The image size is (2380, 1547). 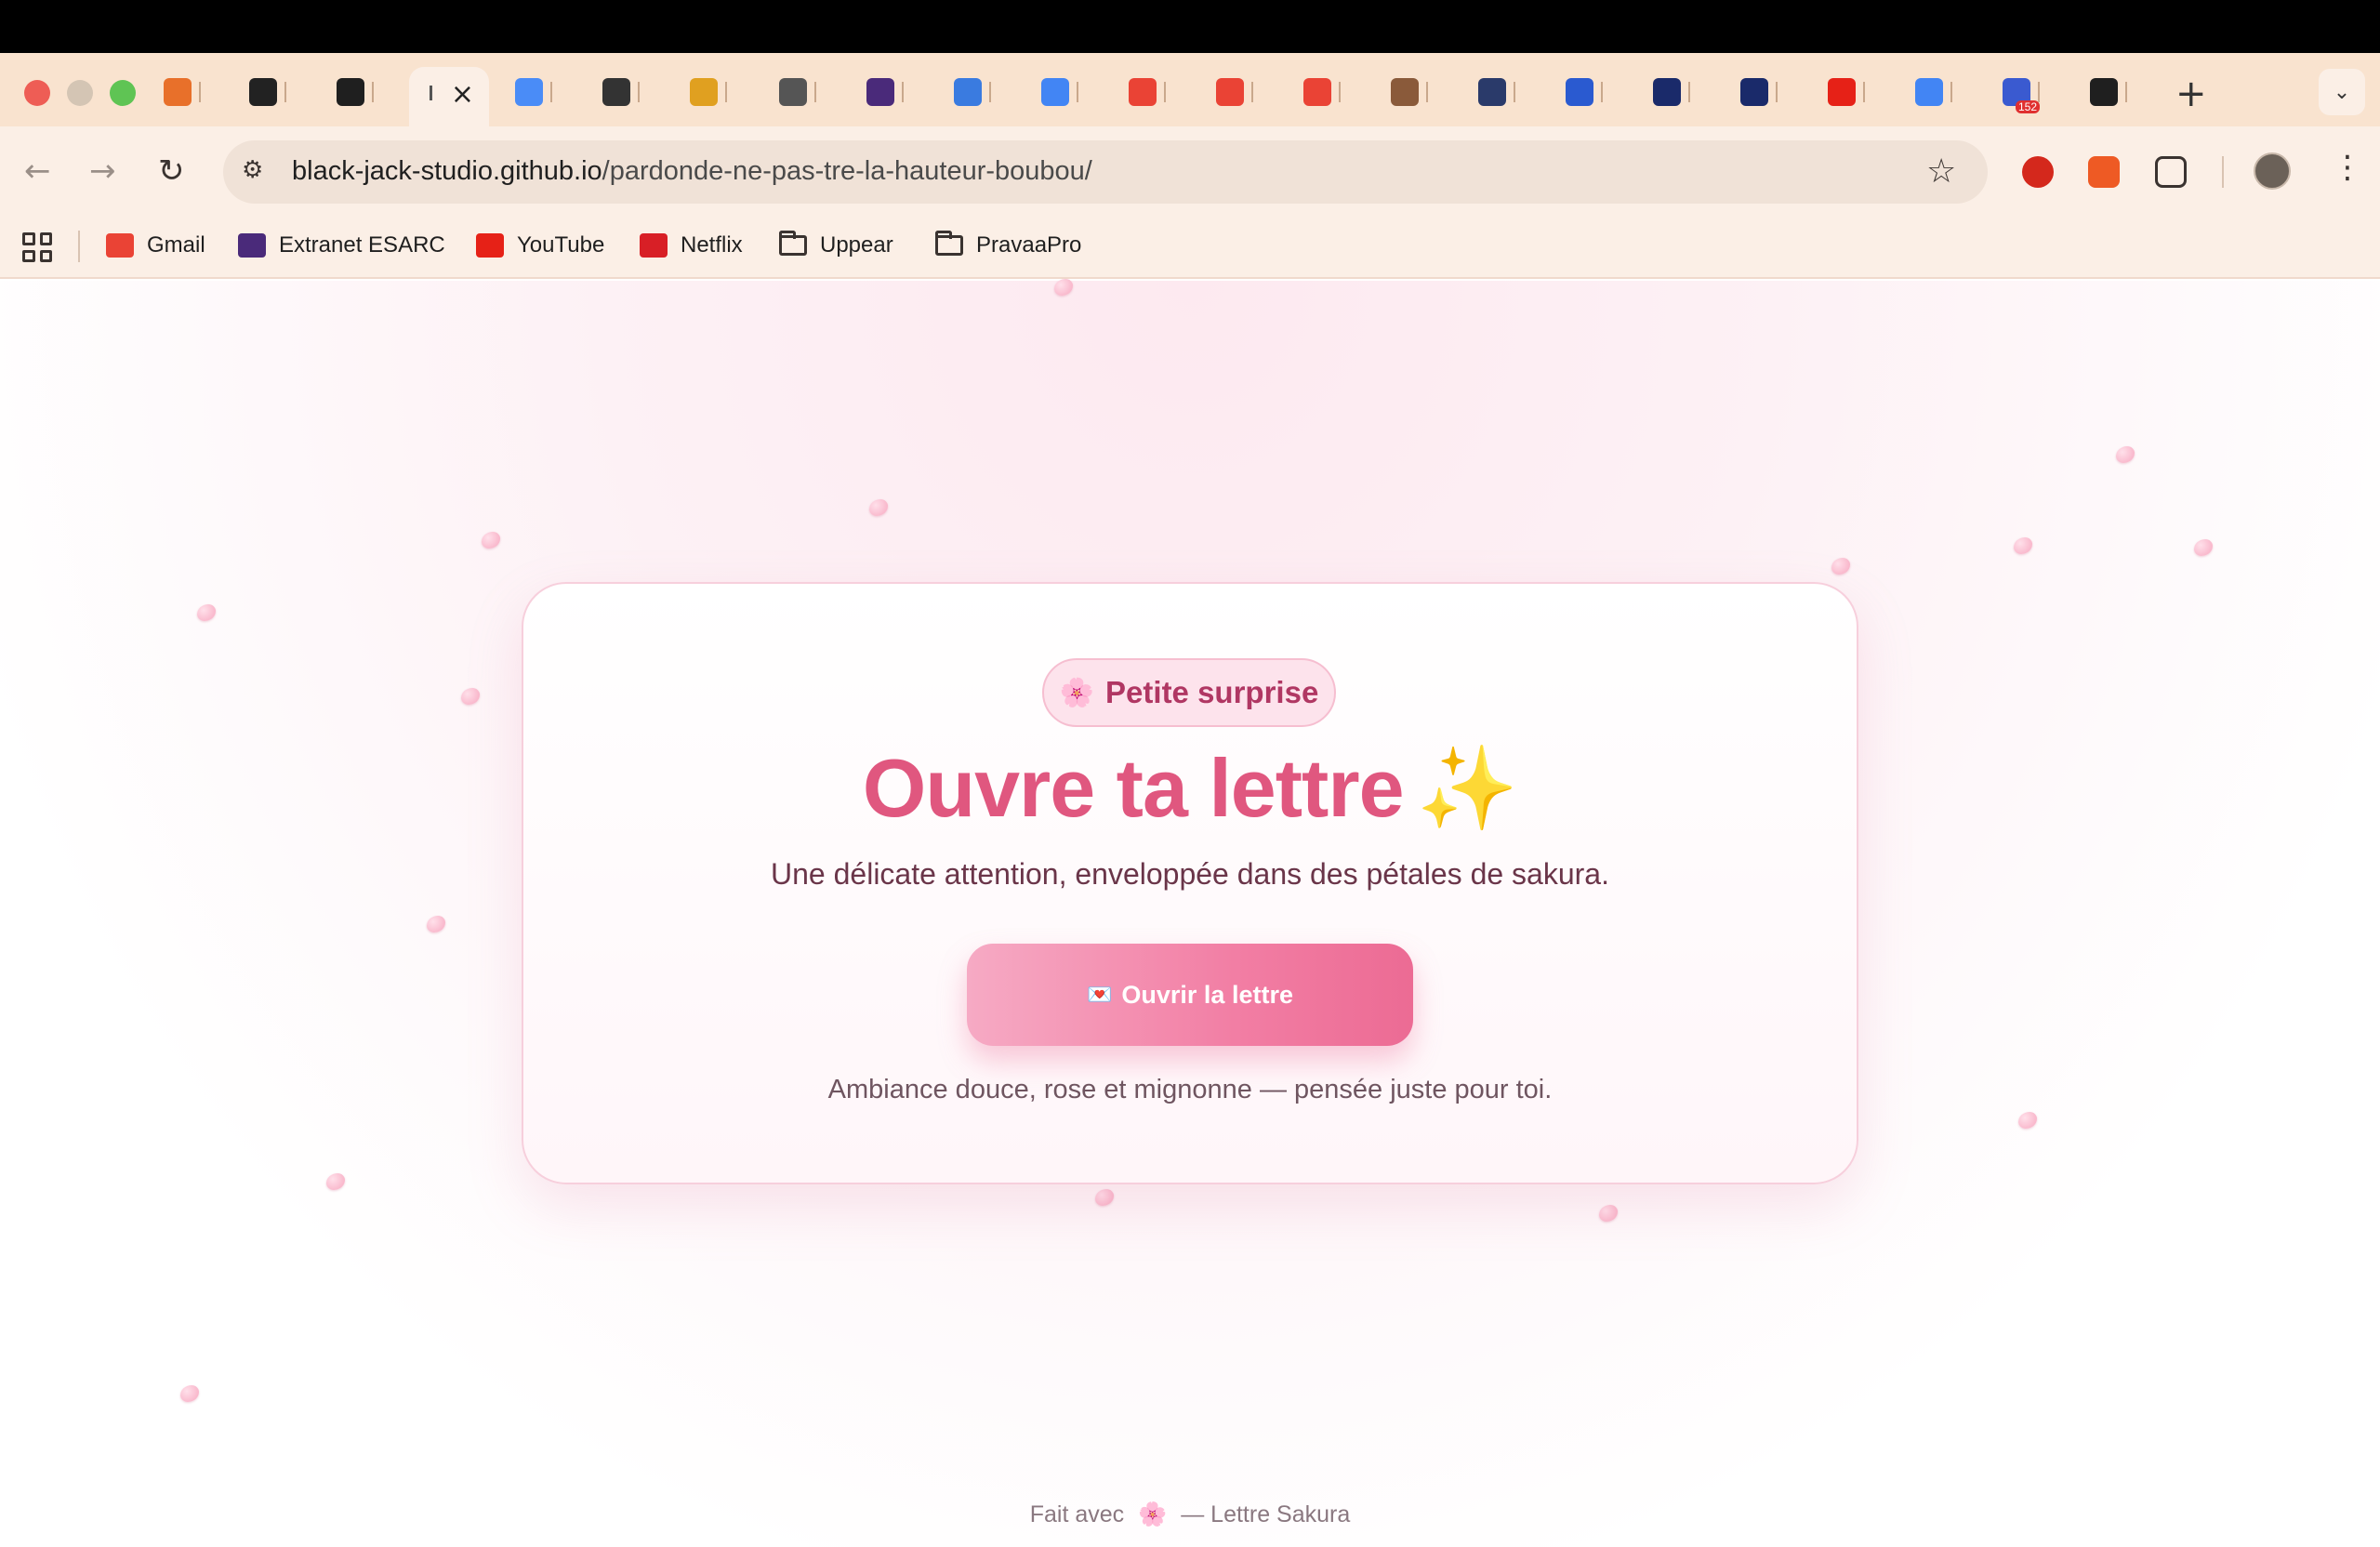 What do you see at coordinates (1579, 92) in the screenshot?
I see `shield-icon` at bounding box center [1579, 92].